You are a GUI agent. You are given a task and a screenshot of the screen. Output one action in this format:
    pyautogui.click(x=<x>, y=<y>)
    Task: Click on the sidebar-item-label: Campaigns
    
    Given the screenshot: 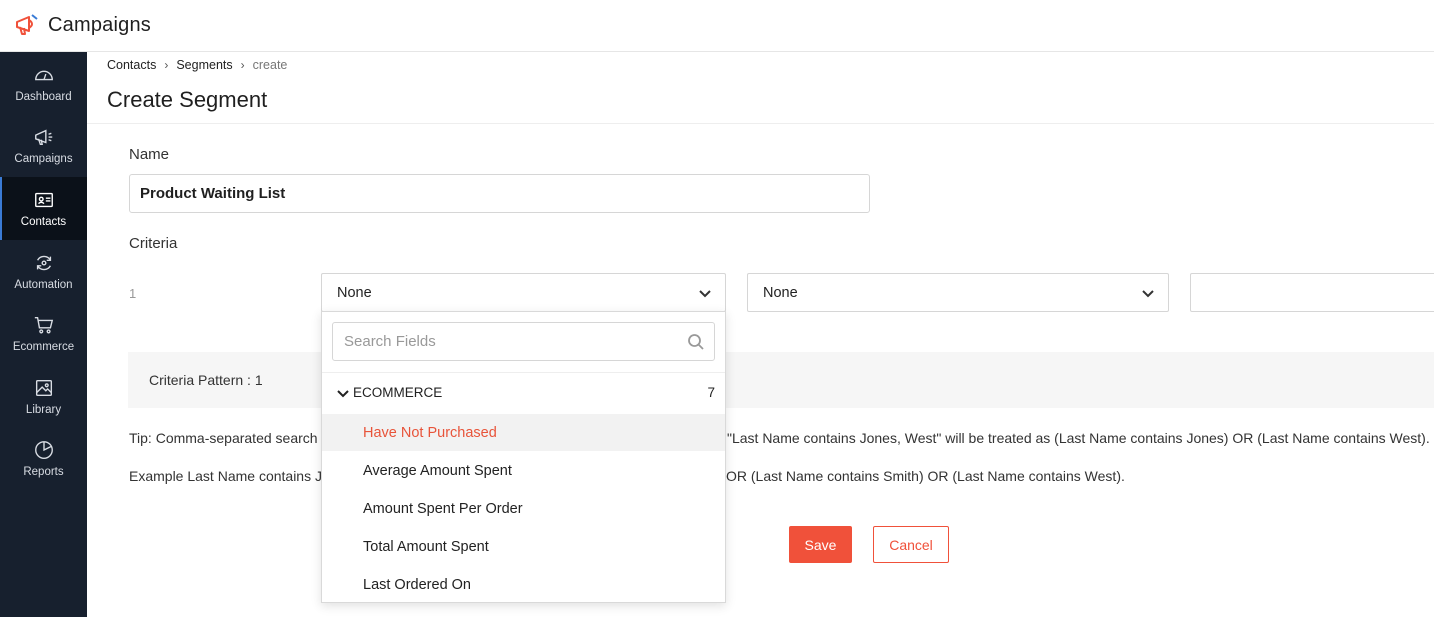 What is the action you would take?
    pyautogui.click(x=43, y=159)
    